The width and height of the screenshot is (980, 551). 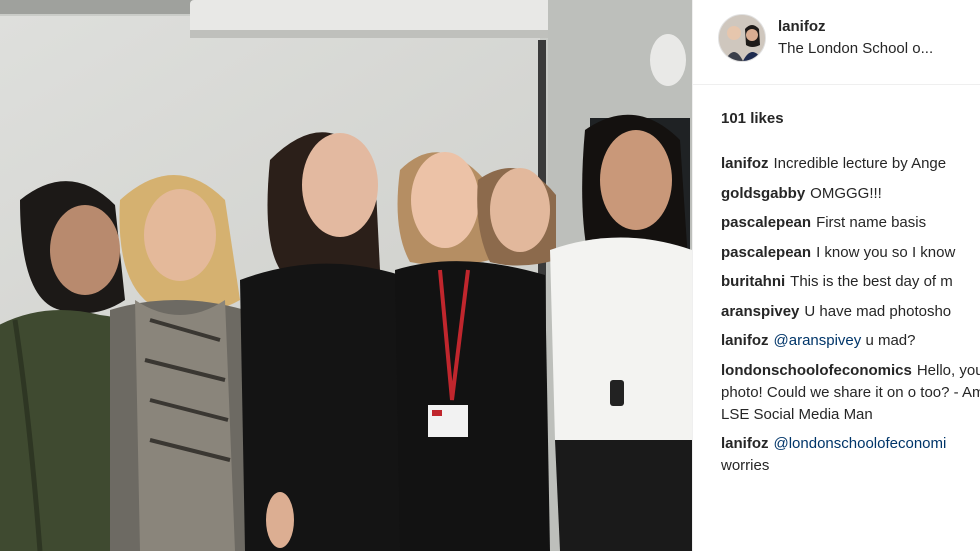 I want to click on profile-avatar, so click(x=742, y=38).